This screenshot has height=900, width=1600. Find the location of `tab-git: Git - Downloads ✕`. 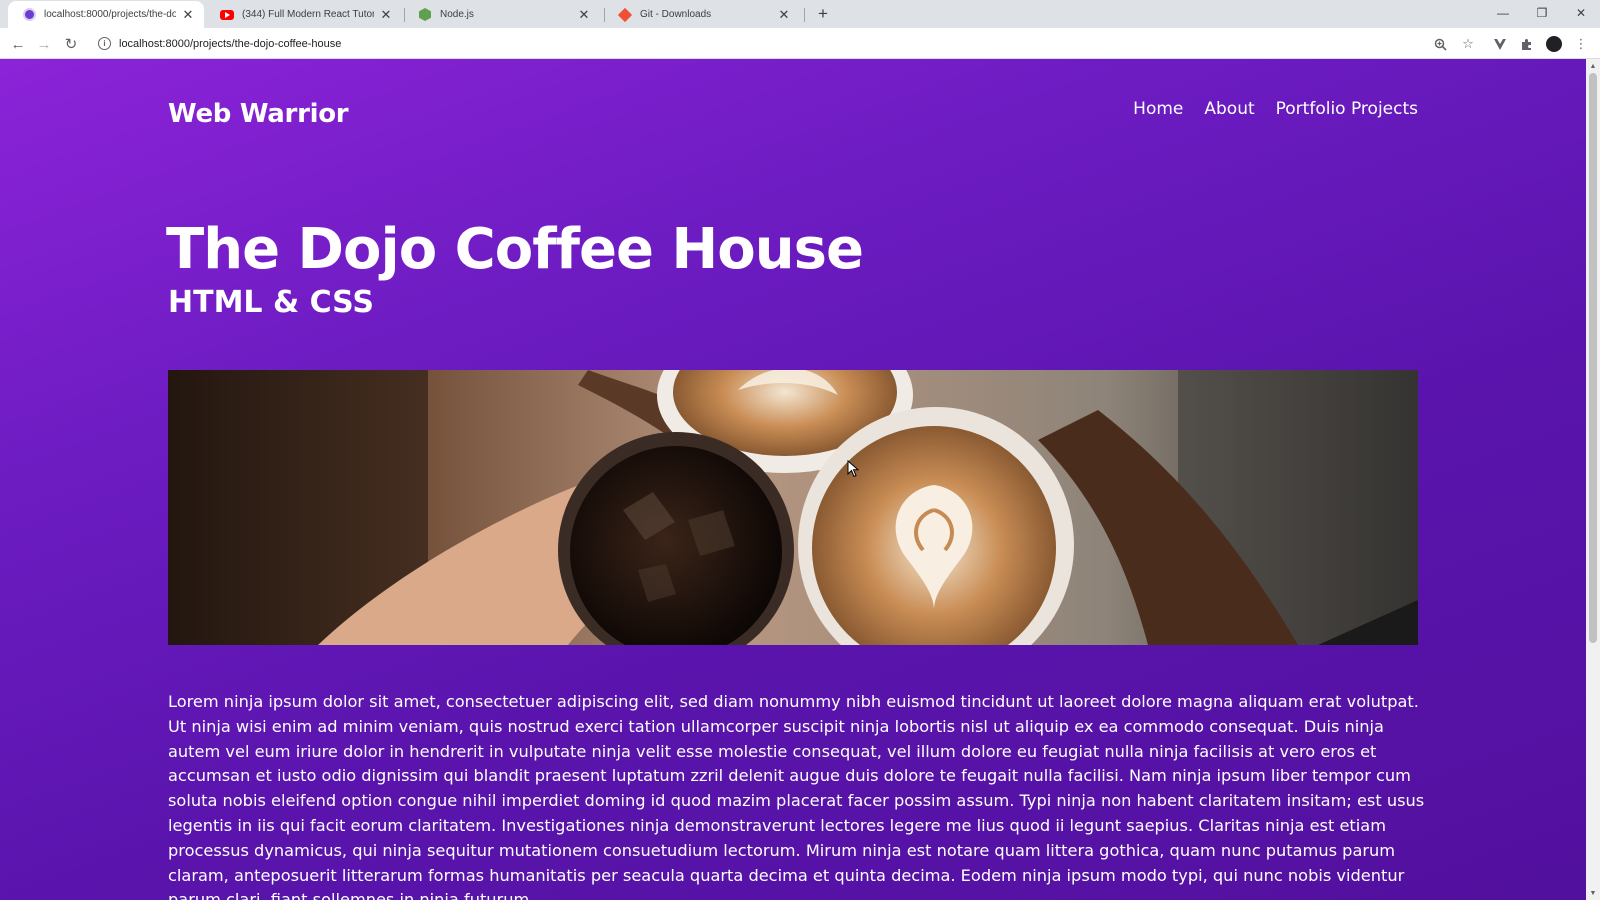

tab-git: Git - Downloads ✕ is located at coordinates (702, 14).